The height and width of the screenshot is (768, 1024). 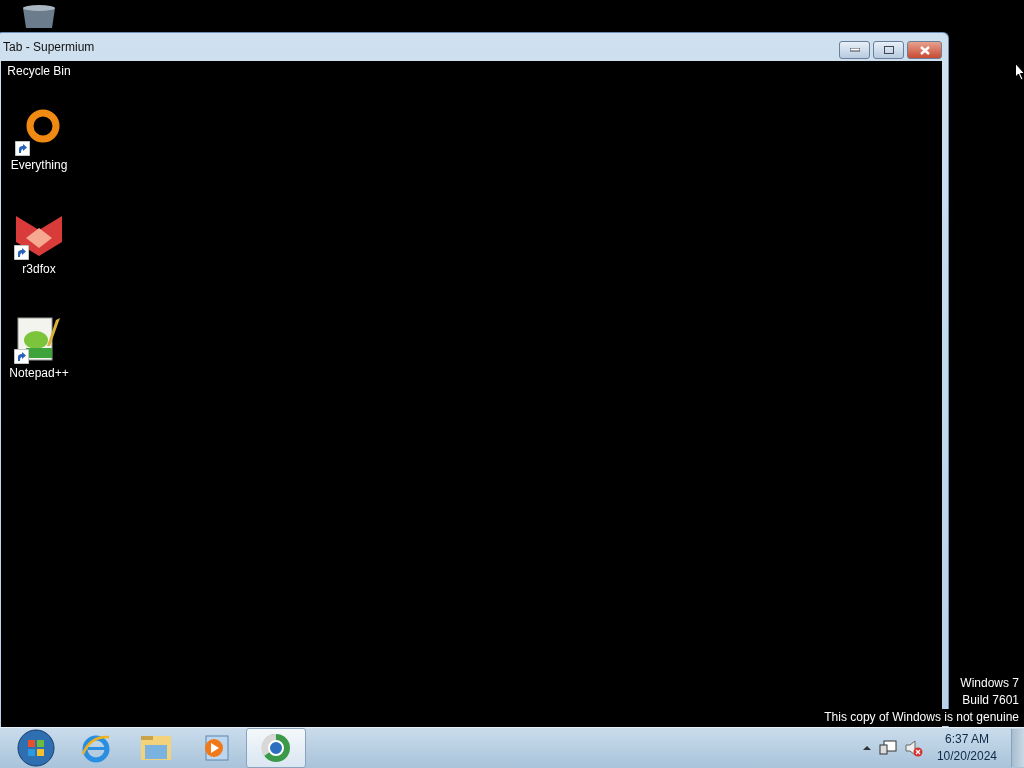 I want to click on minimize-button, so click(x=854, y=50).